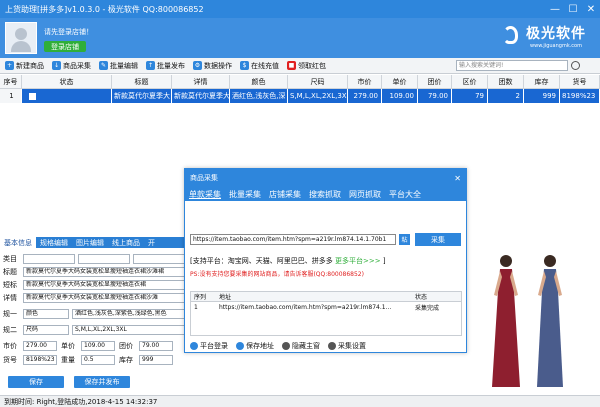 The image size is (600, 407). I want to click on maximize-button: ☐, so click(573, 9).